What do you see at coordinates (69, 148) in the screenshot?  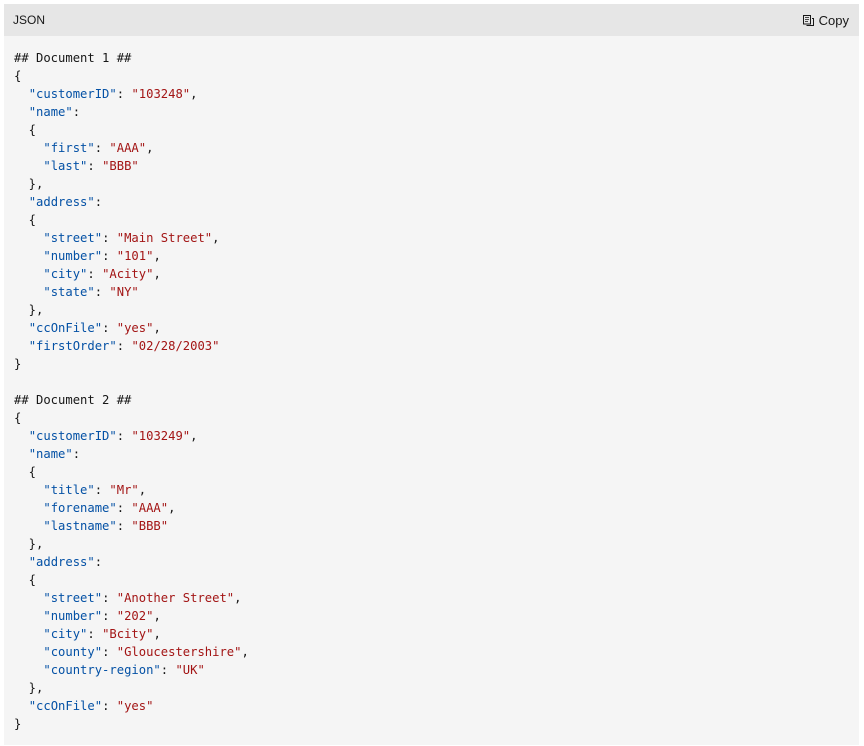 I see `json-key: "first"` at bounding box center [69, 148].